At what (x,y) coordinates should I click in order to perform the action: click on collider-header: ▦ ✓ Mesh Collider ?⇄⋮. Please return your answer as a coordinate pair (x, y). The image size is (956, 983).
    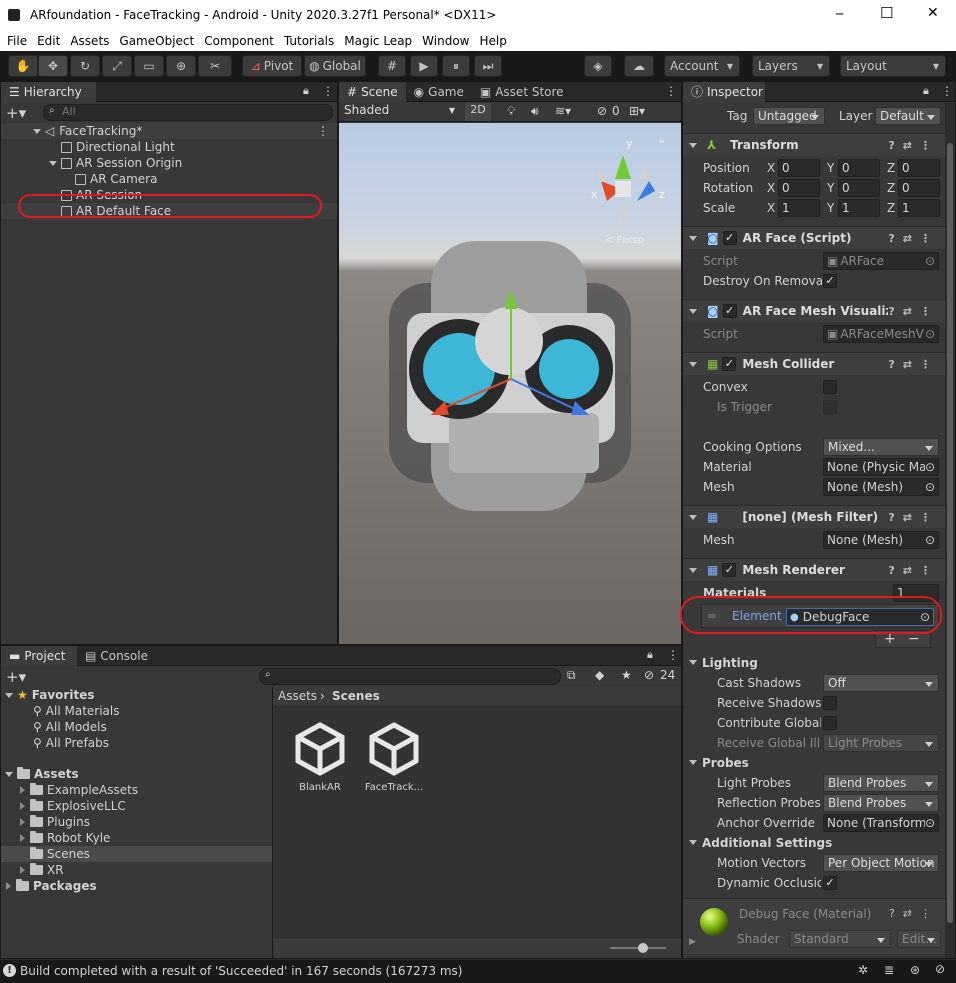
    Looking at the image, I should click on (814, 363).